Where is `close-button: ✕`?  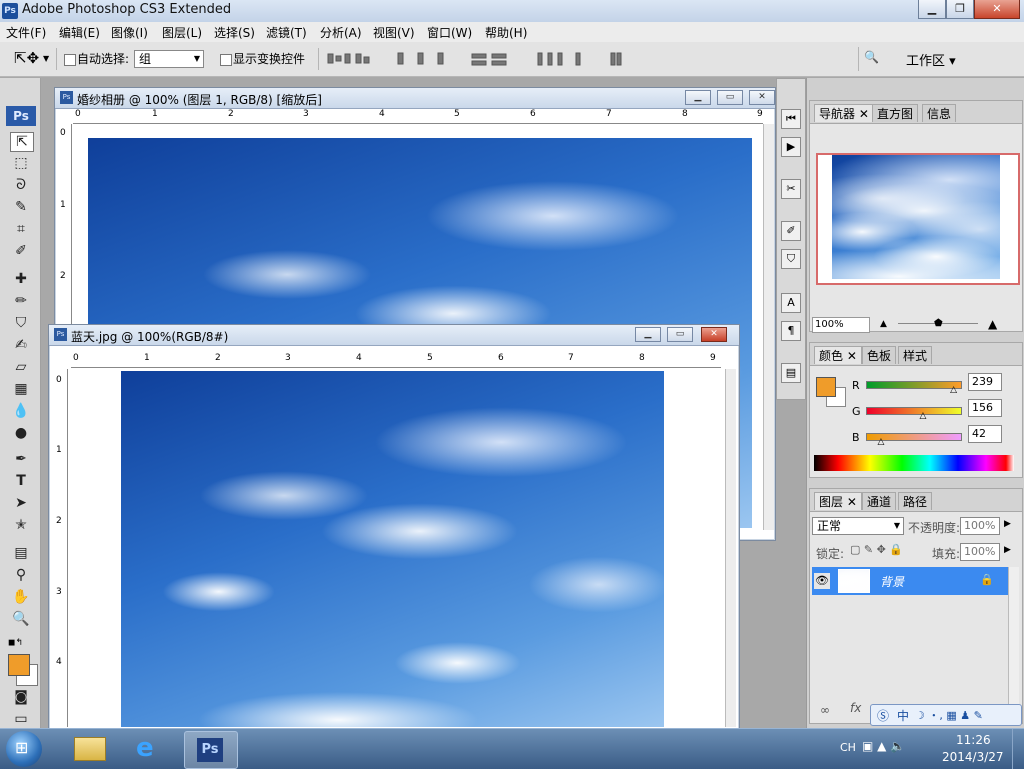 close-button: ✕ is located at coordinates (997, 9).